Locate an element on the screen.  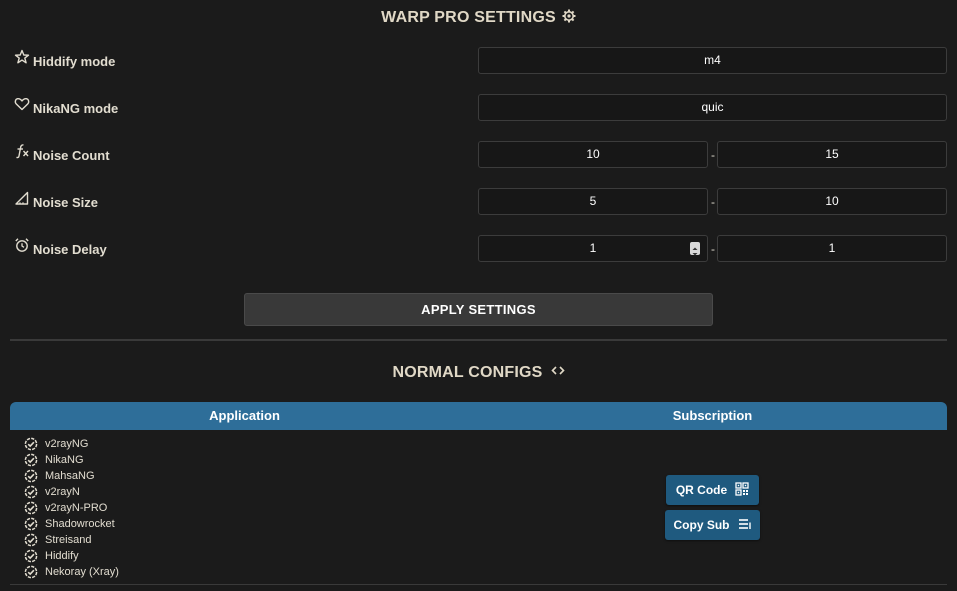
hiddify-mode-row: Hiddify mode m4 is located at coordinates (478, 61).